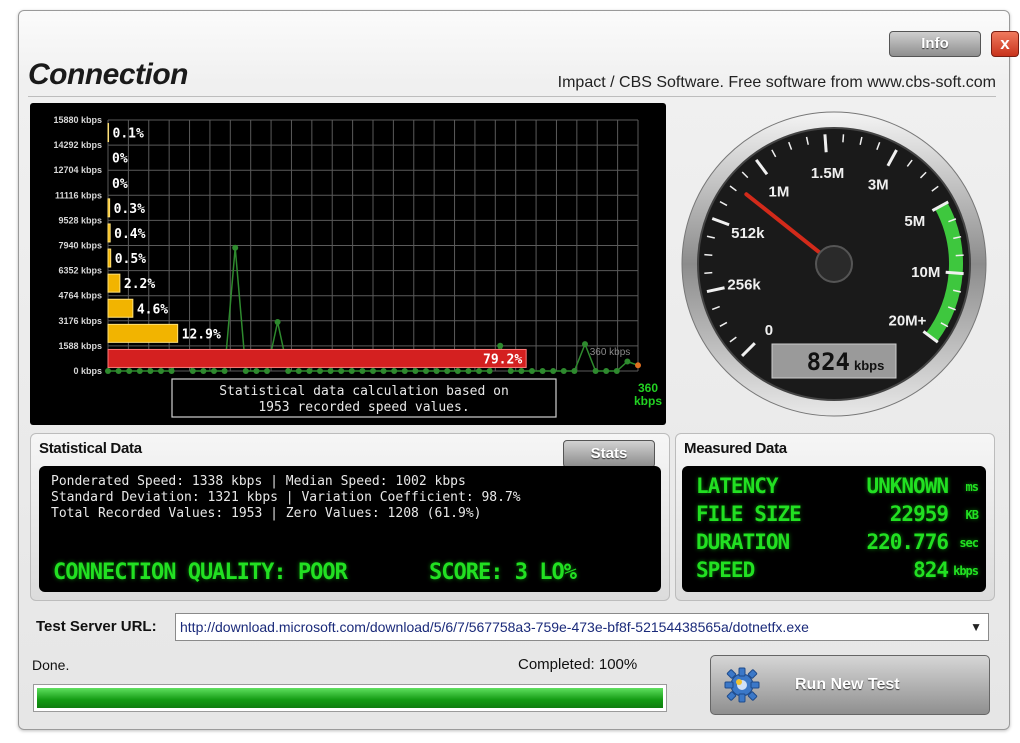  I want to click on status-text: Done., so click(51, 665).